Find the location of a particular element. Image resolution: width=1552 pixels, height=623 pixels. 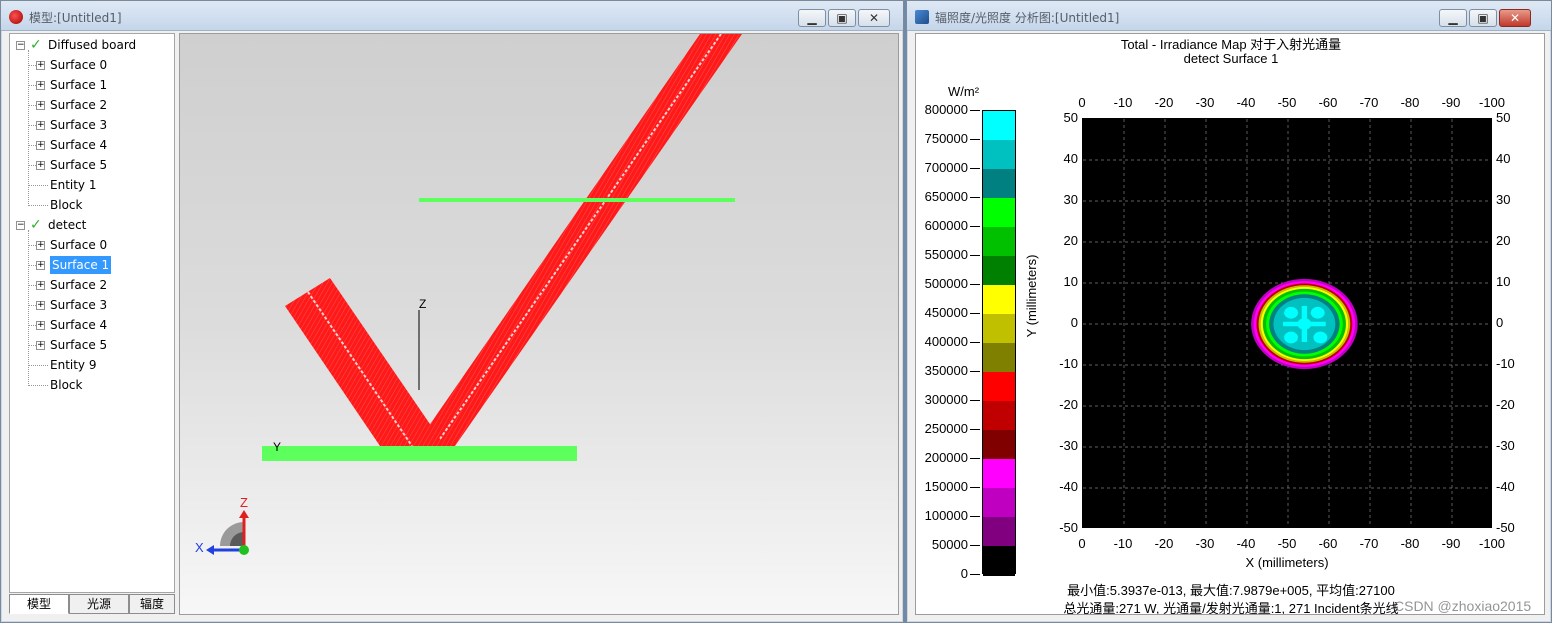

tree-item-label: detect is located at coordinates (67, 225).